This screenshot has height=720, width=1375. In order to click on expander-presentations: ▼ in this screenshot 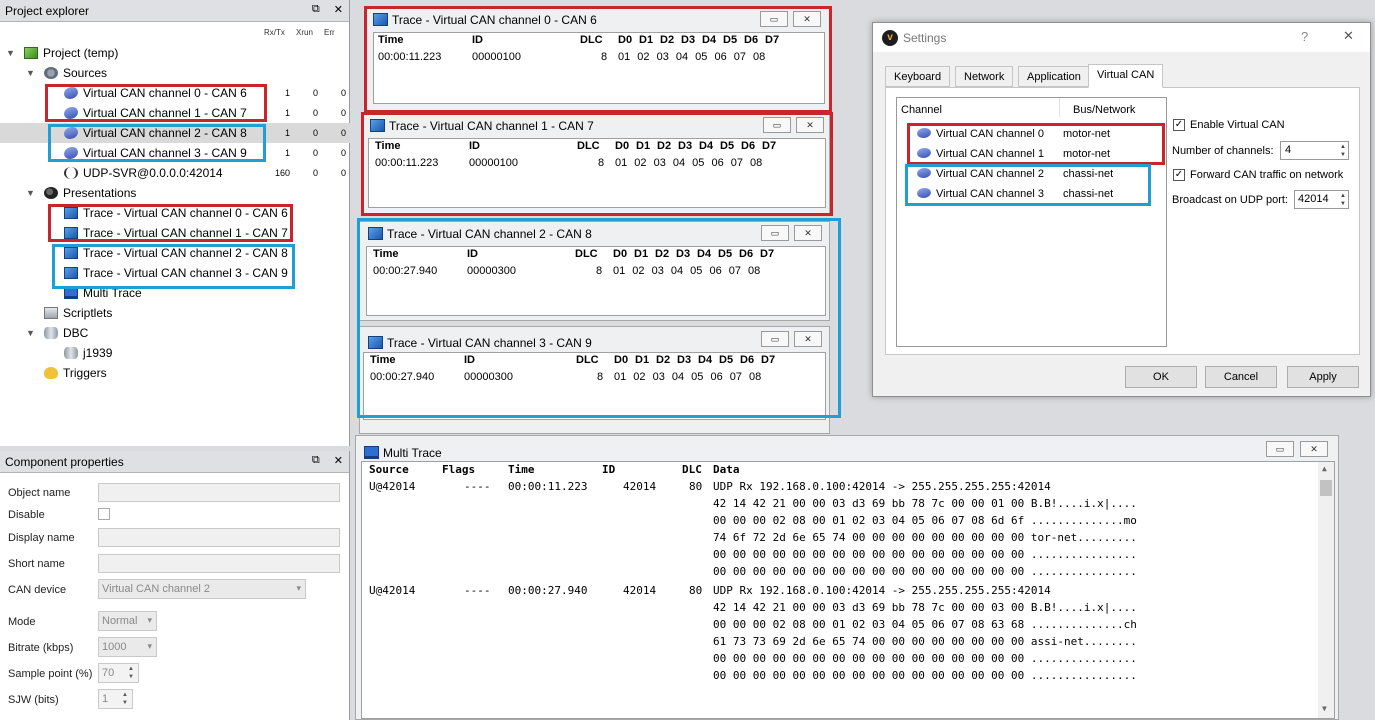, I will do `click(30, 193)`.